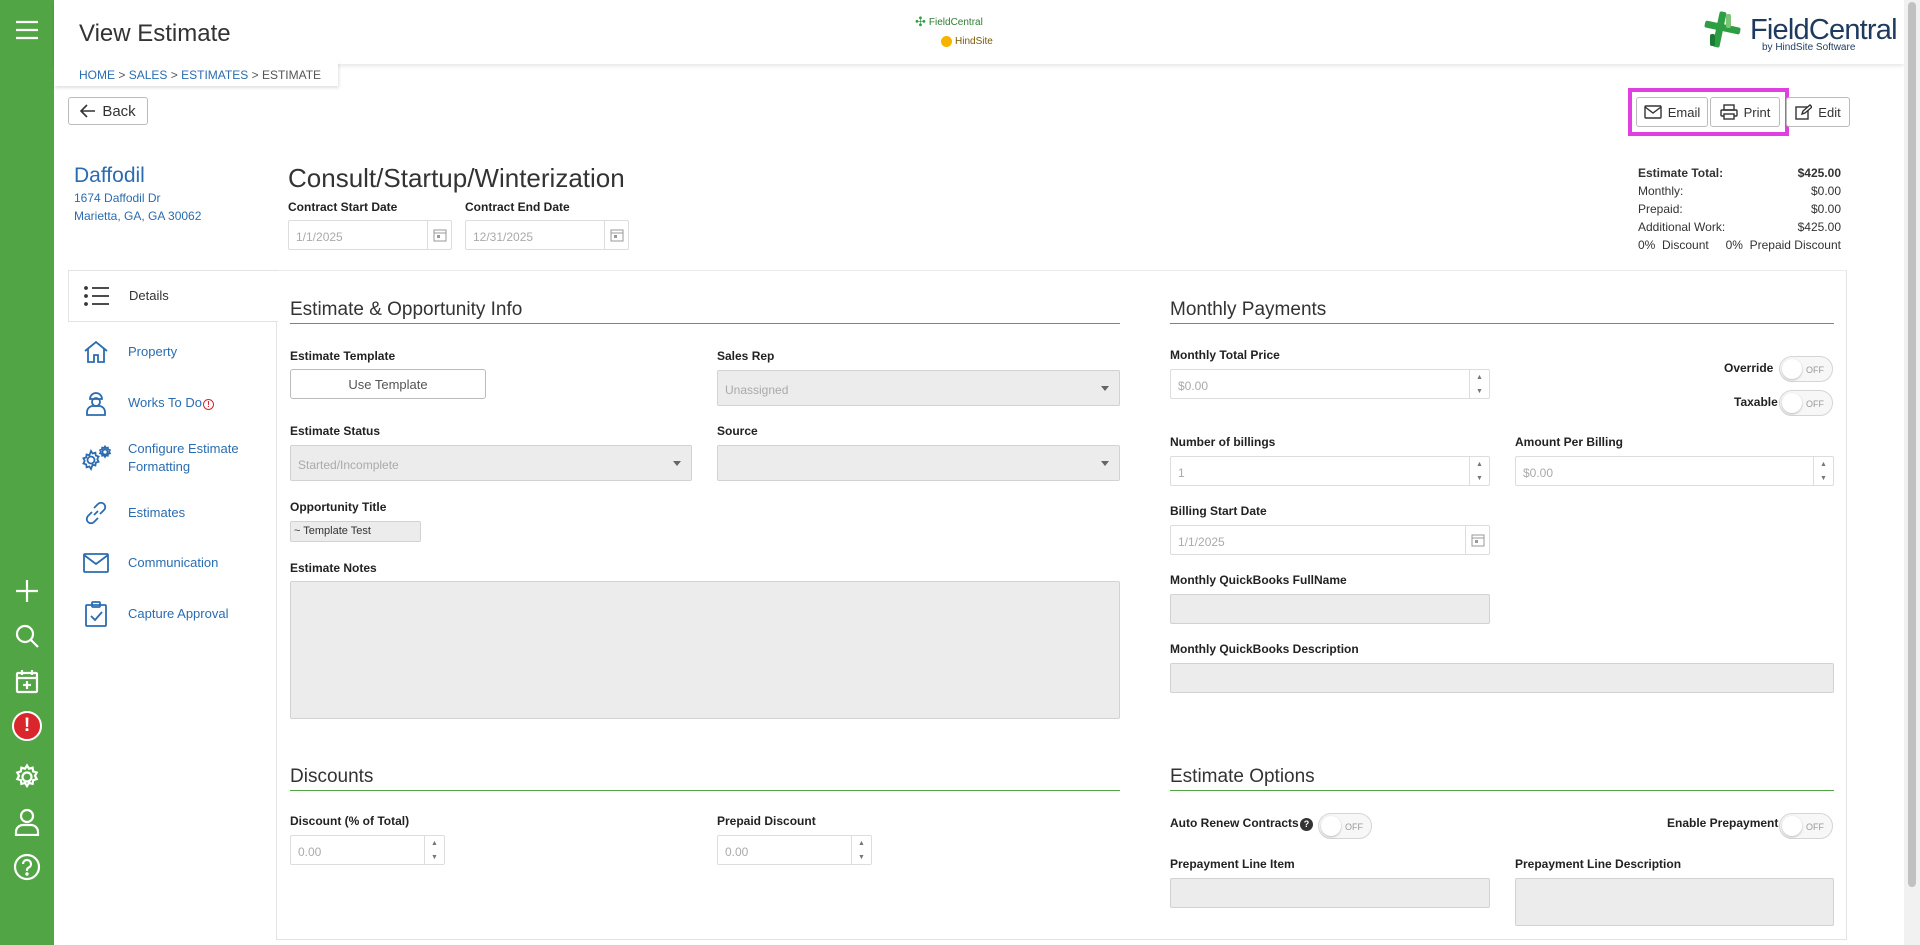 This screenshot has width=1920, height=945. What do you see at coordinates (148, 75) in the screenshot?
I see `breadcrumb-sales: SALES` at bounding box center [148, 75].